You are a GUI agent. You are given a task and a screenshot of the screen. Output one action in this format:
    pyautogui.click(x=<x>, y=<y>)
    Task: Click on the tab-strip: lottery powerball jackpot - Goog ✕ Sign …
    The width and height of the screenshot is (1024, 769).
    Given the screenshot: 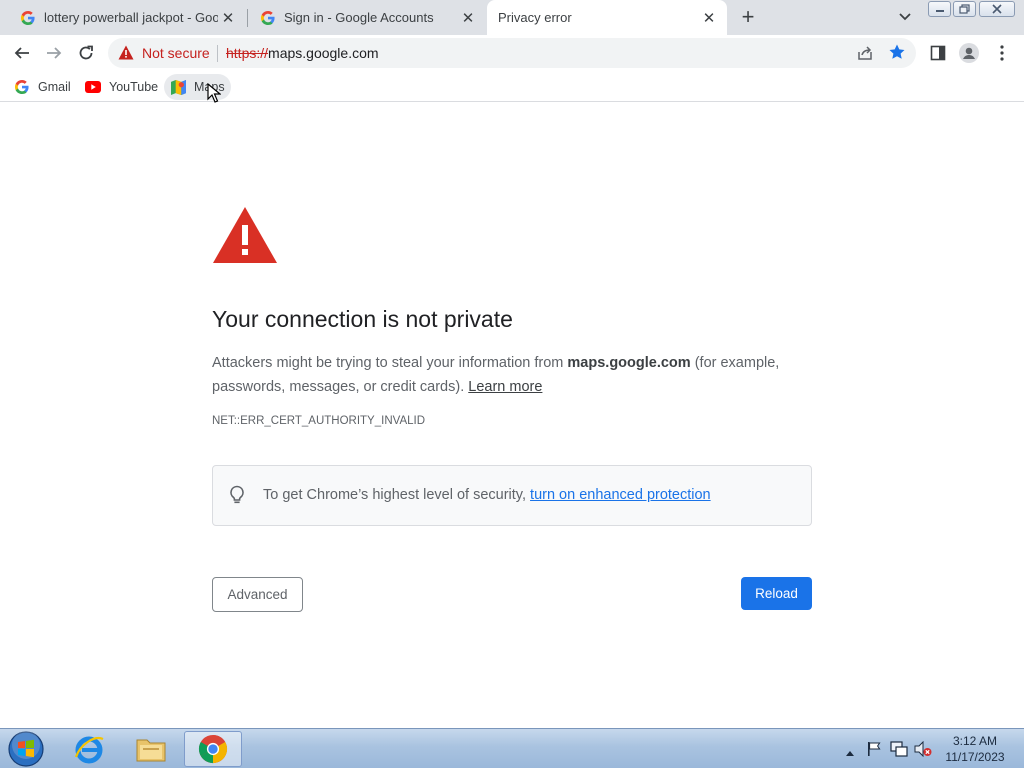 What is the action you would take?
    pyautogui.click(x=512, y=17)
    